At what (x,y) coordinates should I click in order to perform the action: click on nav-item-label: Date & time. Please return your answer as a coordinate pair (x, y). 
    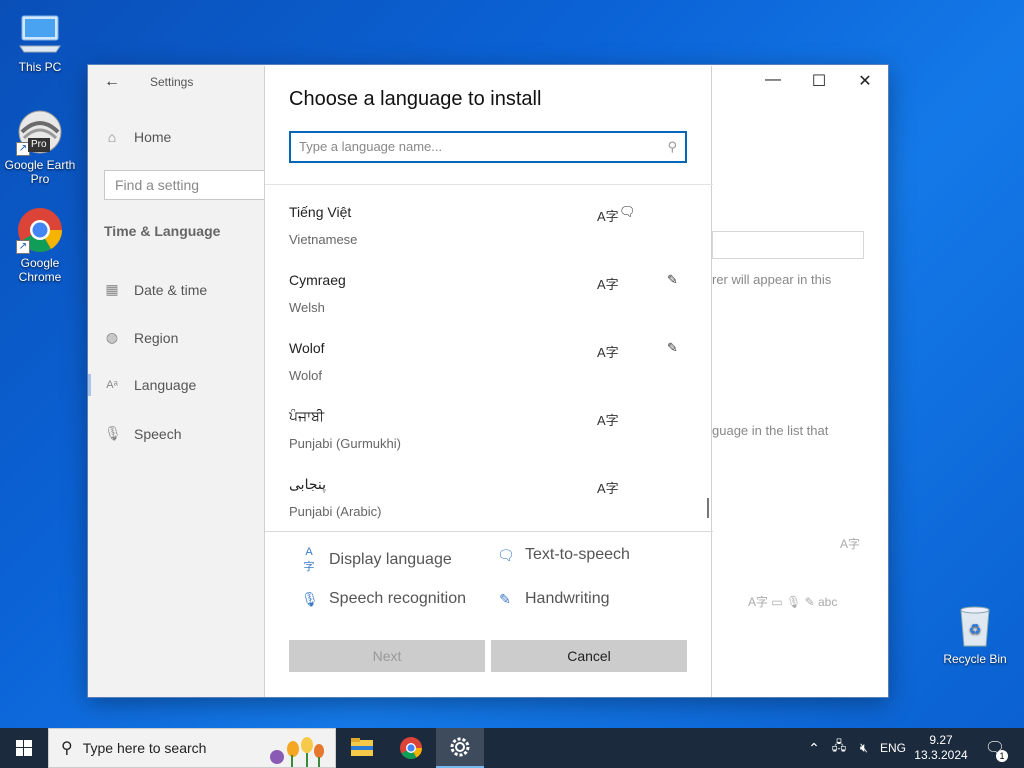
    Looking at the image, I should click on (171, 289).